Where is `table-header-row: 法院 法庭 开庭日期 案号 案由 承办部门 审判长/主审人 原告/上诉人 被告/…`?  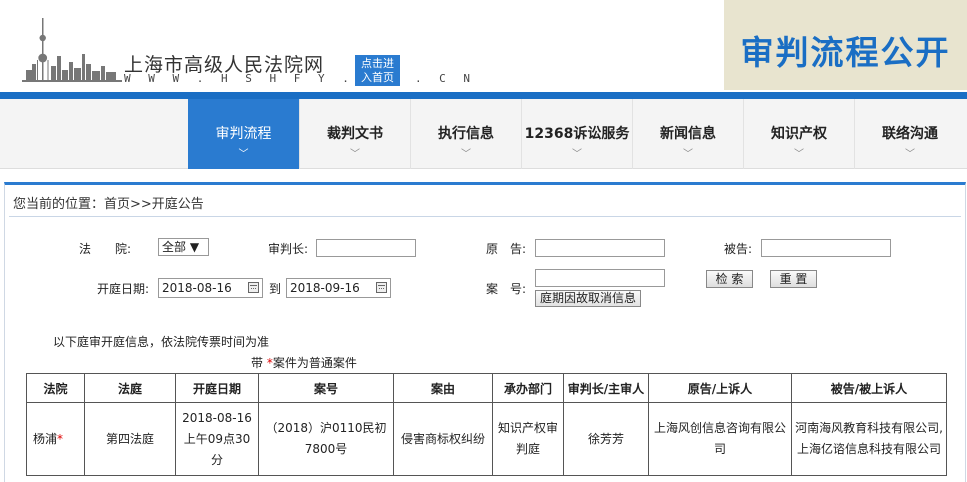 table-header-row: 法院 法庭 开庭日期 案号 案由 承办部门 审判长/主审人 原告/上诉人 被告/… is located at coordinates (486, 388).